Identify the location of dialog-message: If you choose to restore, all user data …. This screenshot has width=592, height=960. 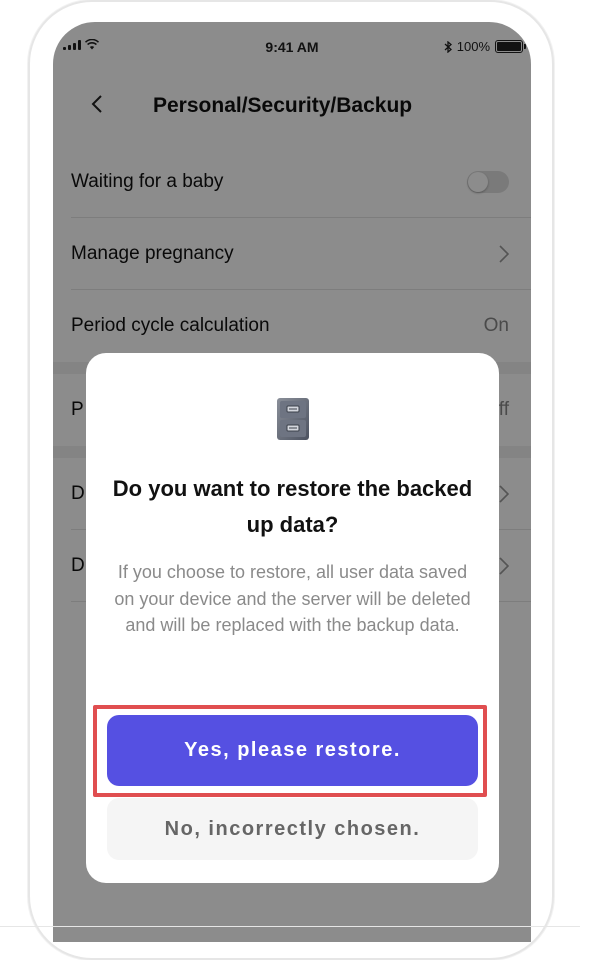
(292, 598).